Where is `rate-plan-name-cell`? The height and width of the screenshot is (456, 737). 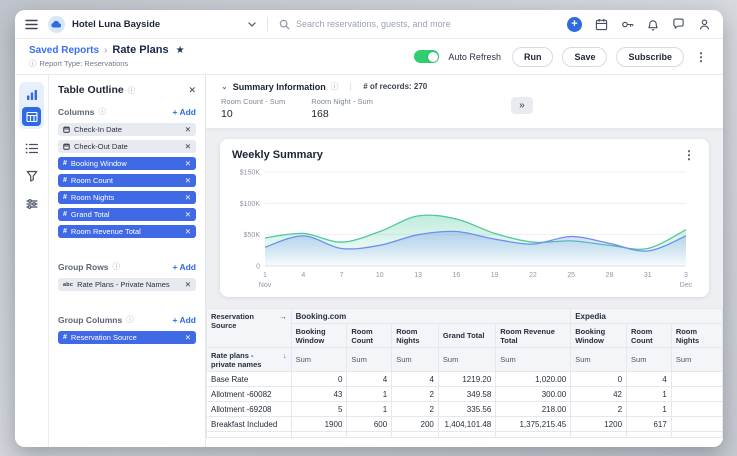 rate-plan-name-cell is located at coordinates (249, 434).